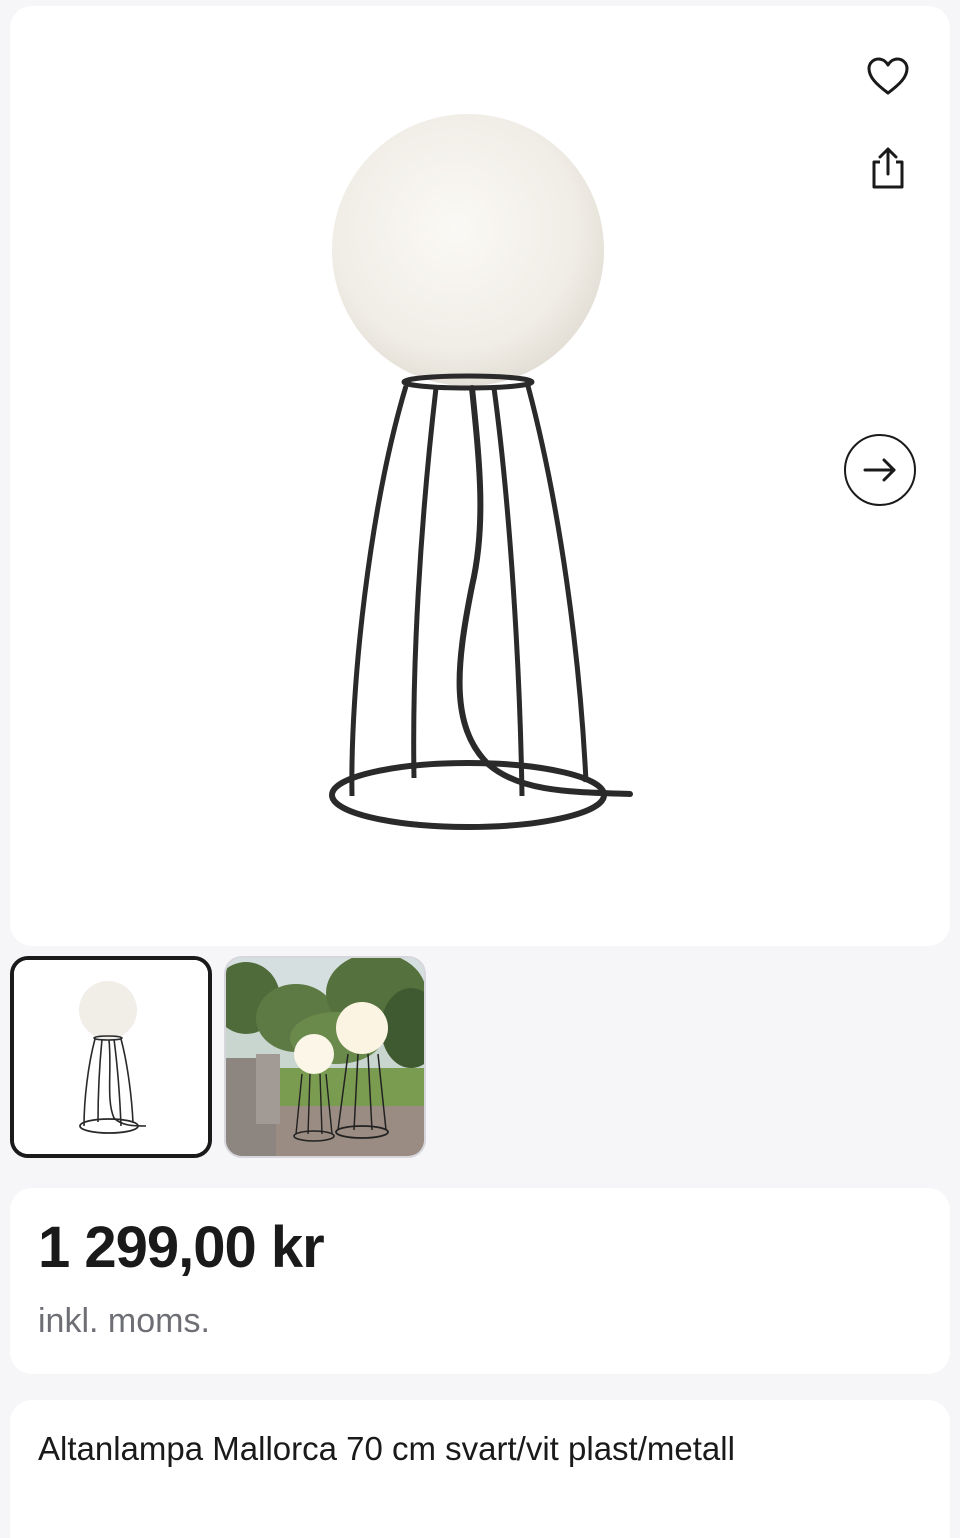 The image size is (960, 1538). I want to click on next-image-button, so click(880, 470).